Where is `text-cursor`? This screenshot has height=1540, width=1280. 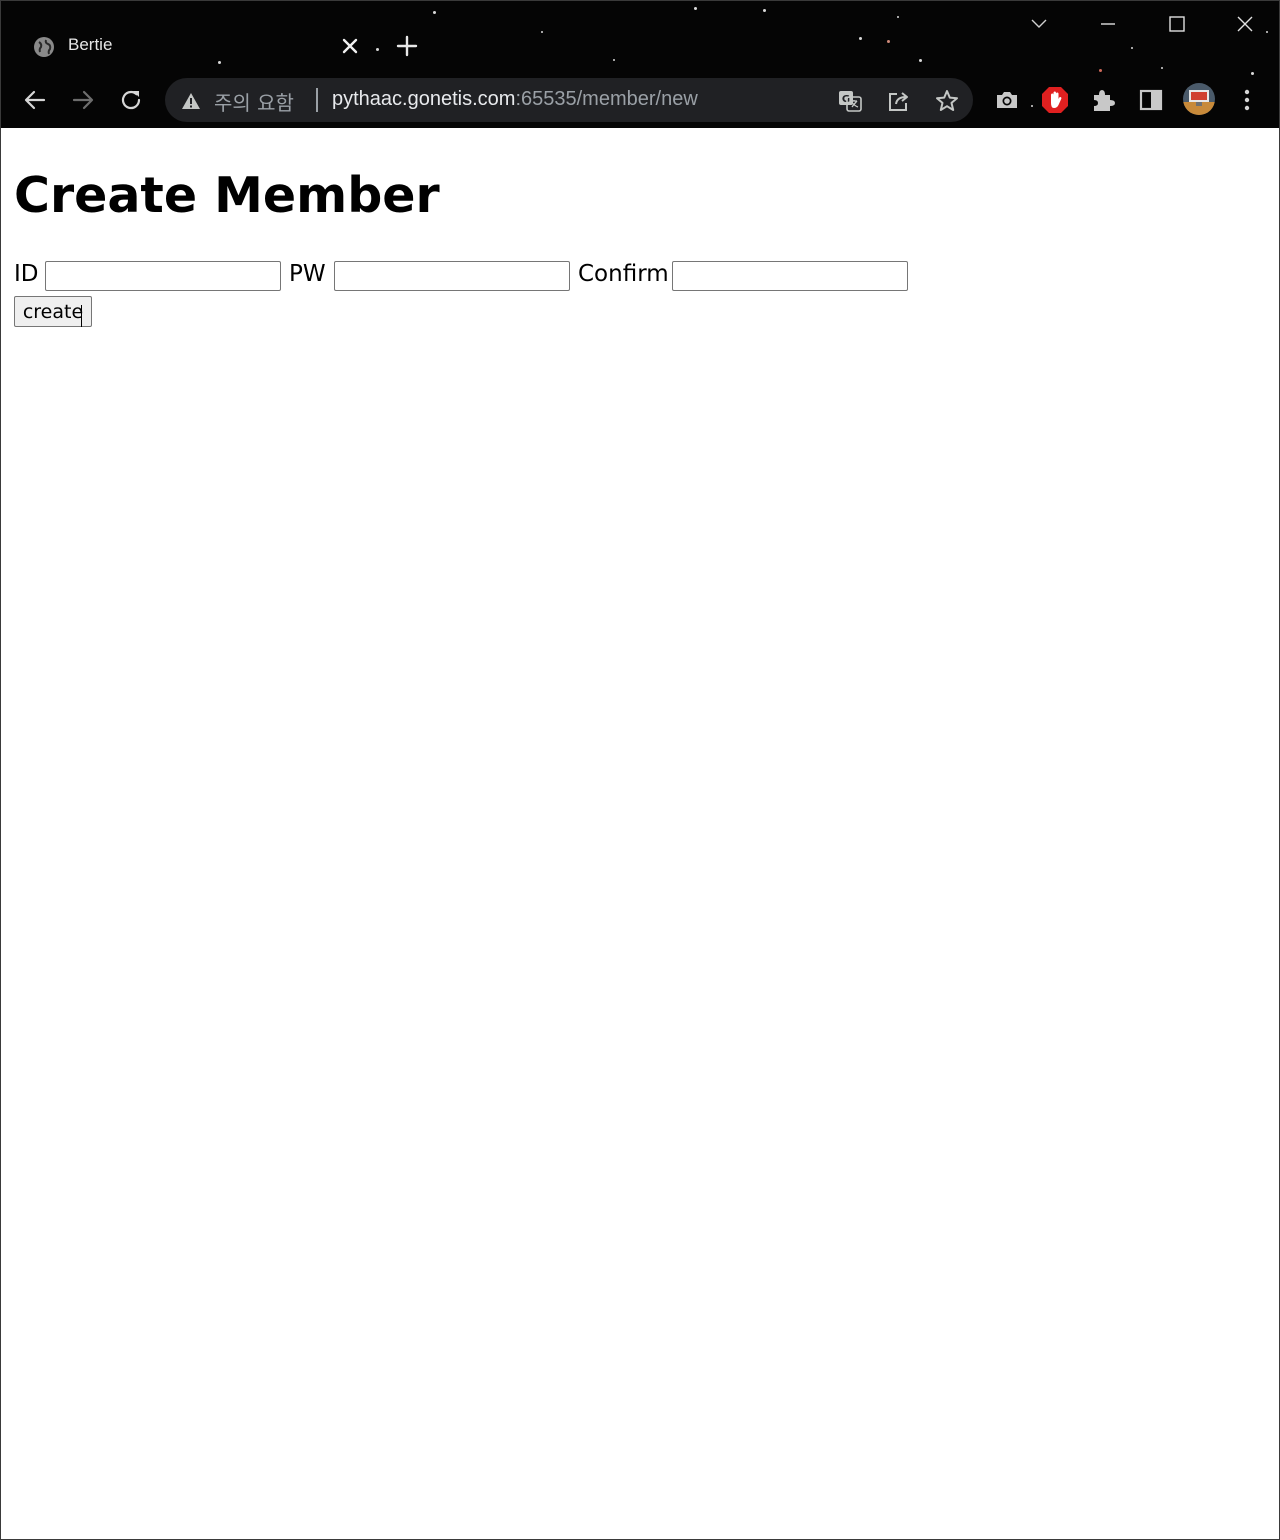 text-cursor is located at coordinates (81, 316).